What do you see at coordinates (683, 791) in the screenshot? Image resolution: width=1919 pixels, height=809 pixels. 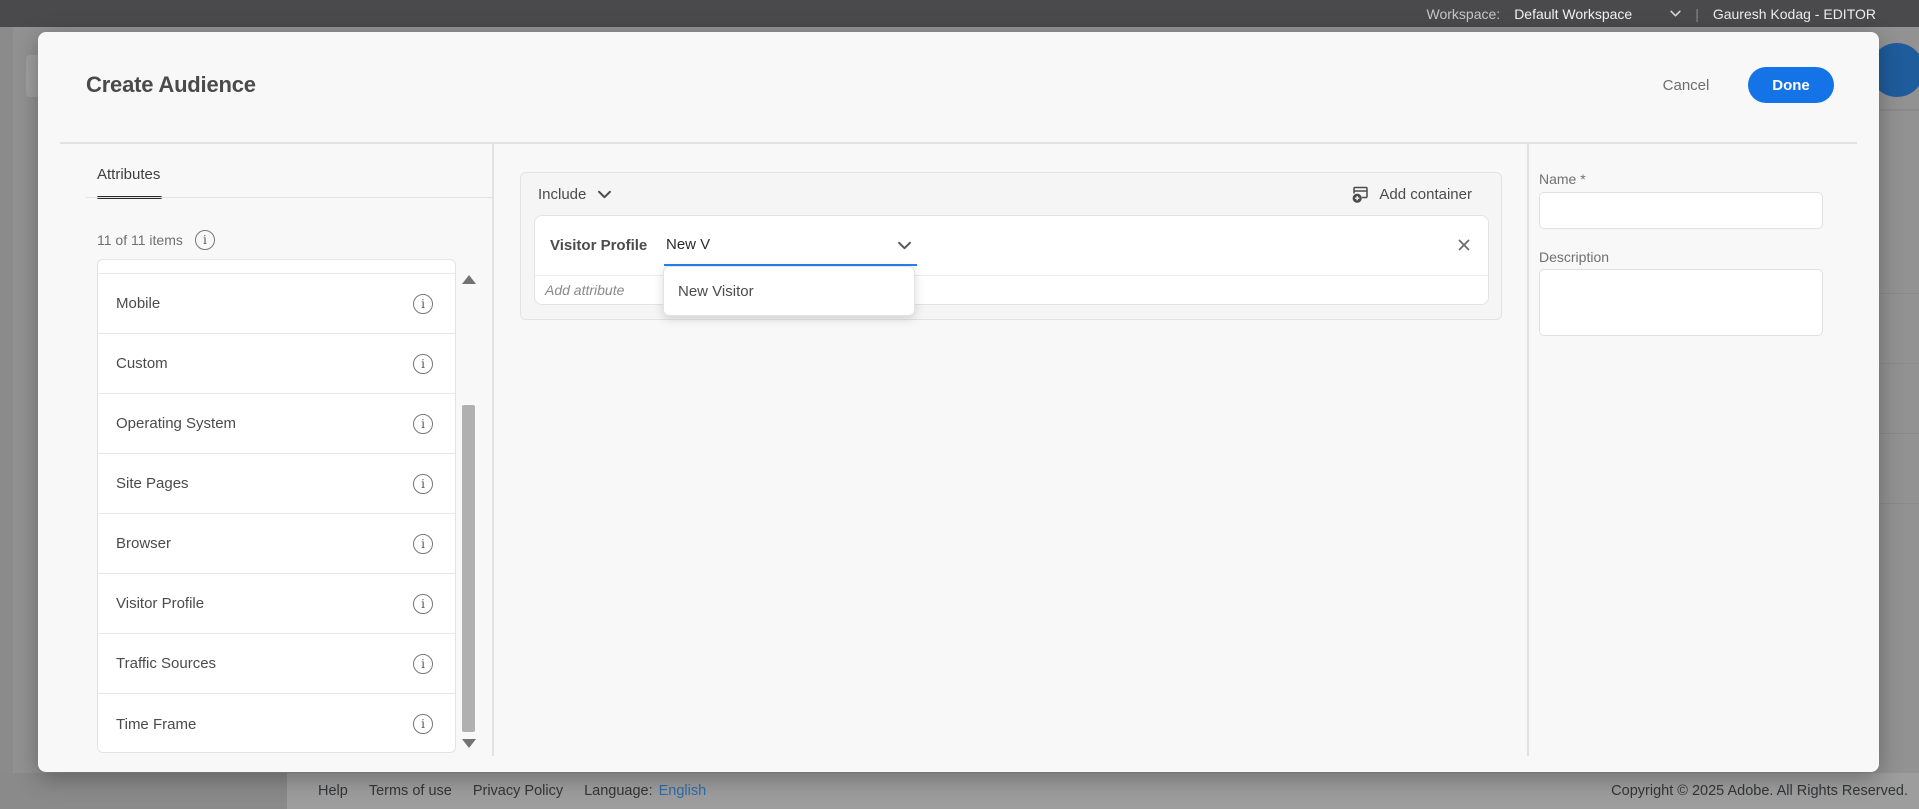 I see `language-link: English` at bounding box center [683, 791].